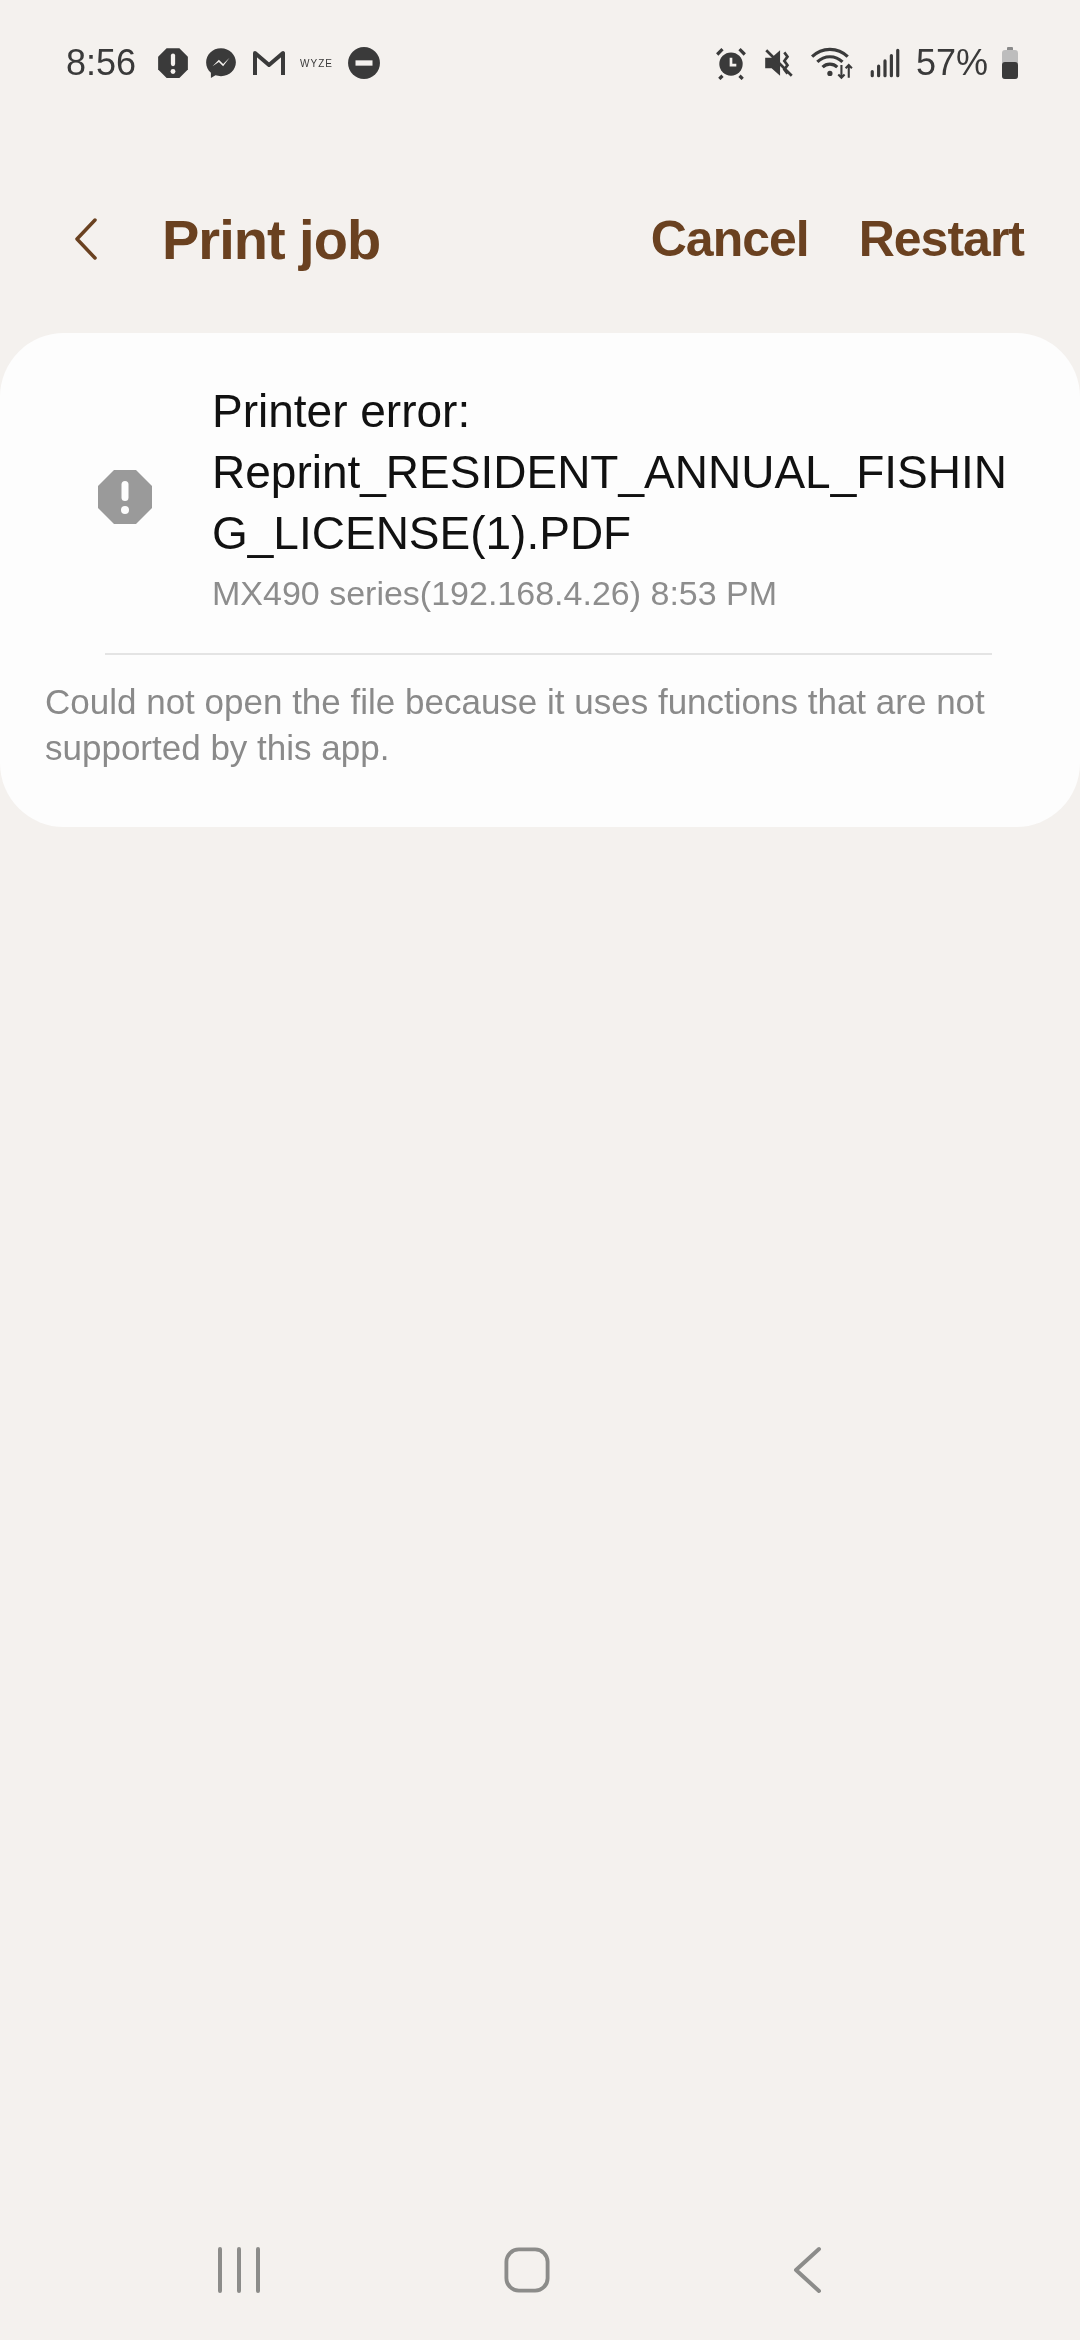 Image resolution: width=1080 pixels, height=2340 pixels. I want to click on warning-icon, so click(125, 497).